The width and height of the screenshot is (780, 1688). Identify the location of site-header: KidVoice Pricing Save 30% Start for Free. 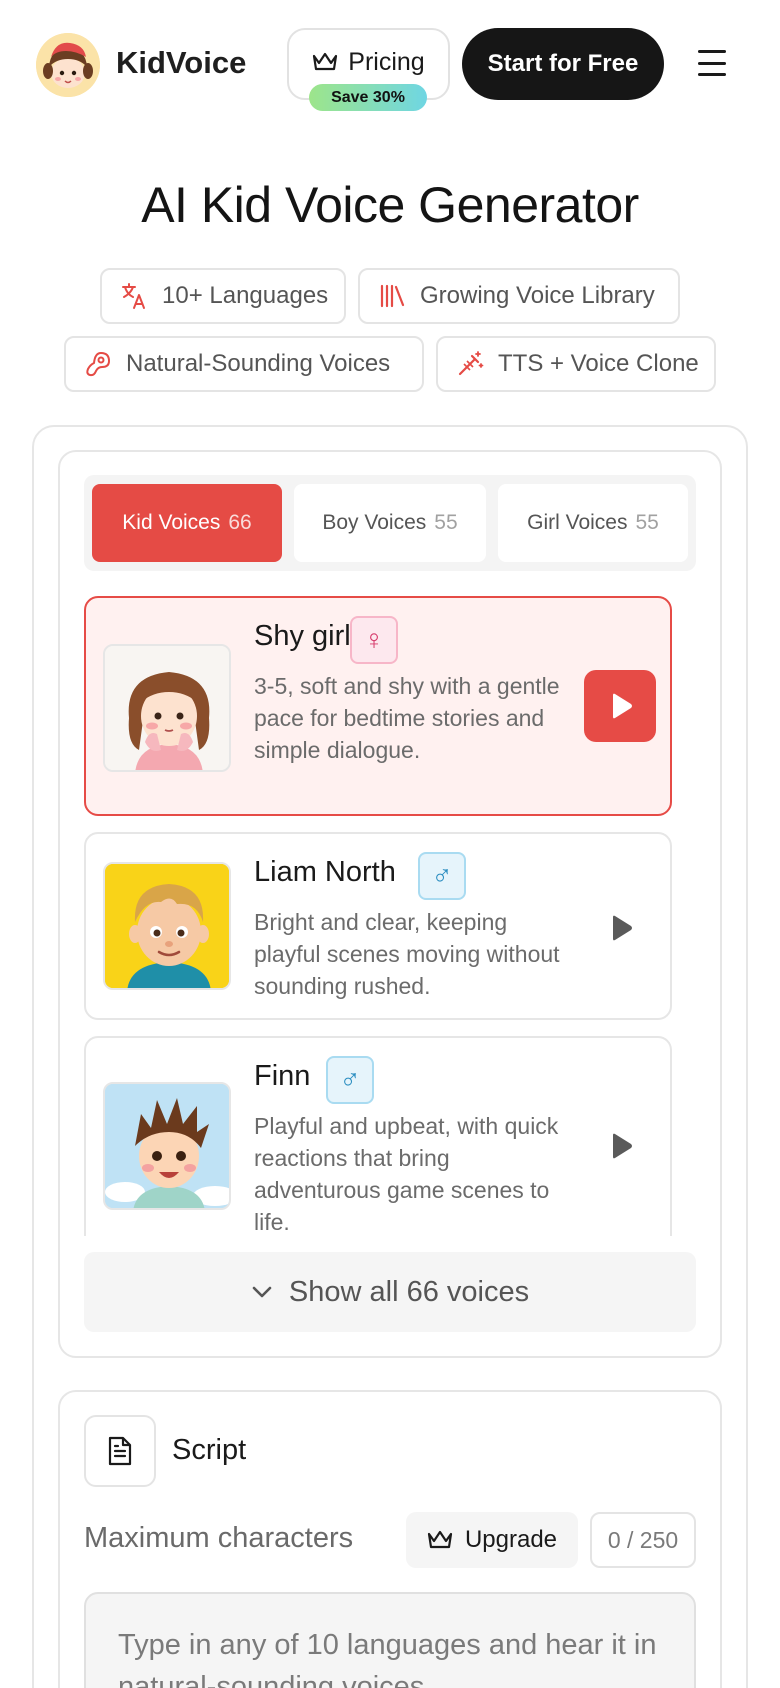
(390, 64).